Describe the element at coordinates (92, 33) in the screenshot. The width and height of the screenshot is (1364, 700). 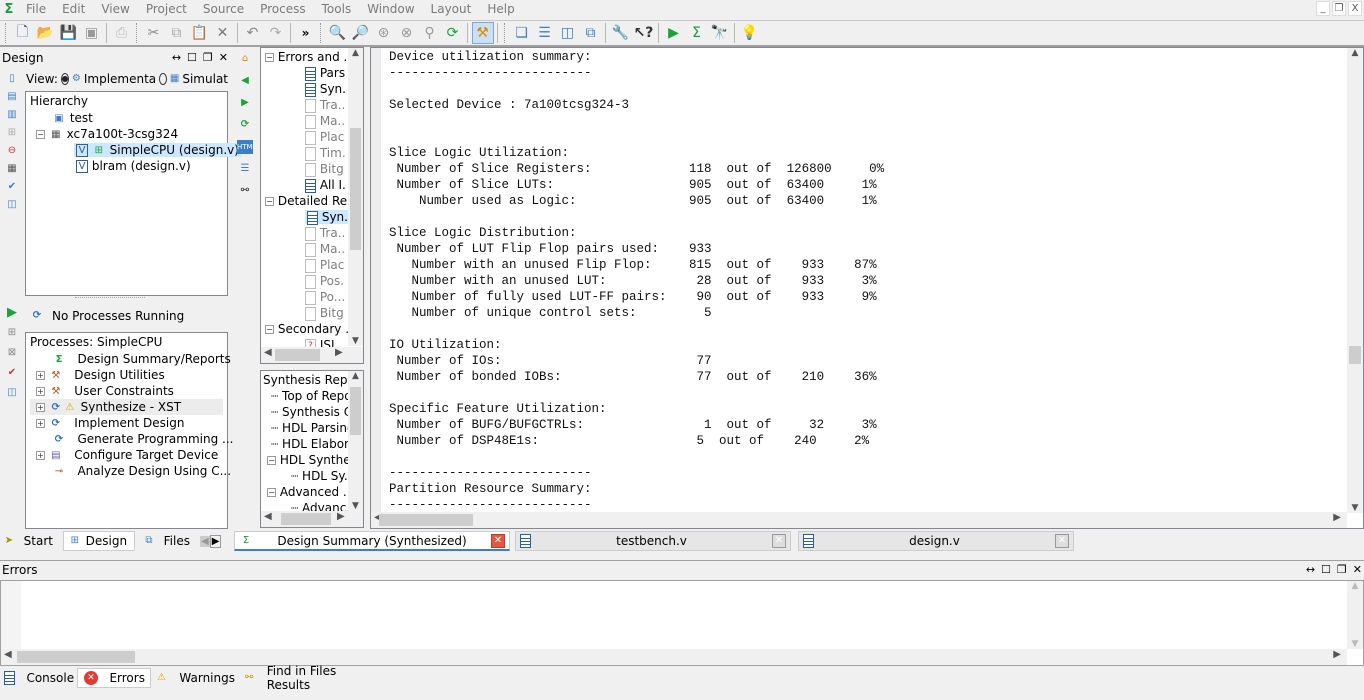
I see `save-all-icon: ▣` at that location.